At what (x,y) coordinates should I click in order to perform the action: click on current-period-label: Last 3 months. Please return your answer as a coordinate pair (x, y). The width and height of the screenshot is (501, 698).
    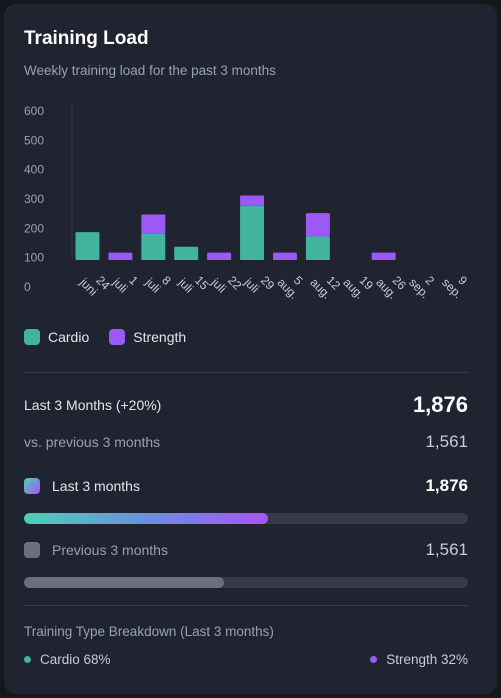
    Looking at the image, I should click on (96, 486).